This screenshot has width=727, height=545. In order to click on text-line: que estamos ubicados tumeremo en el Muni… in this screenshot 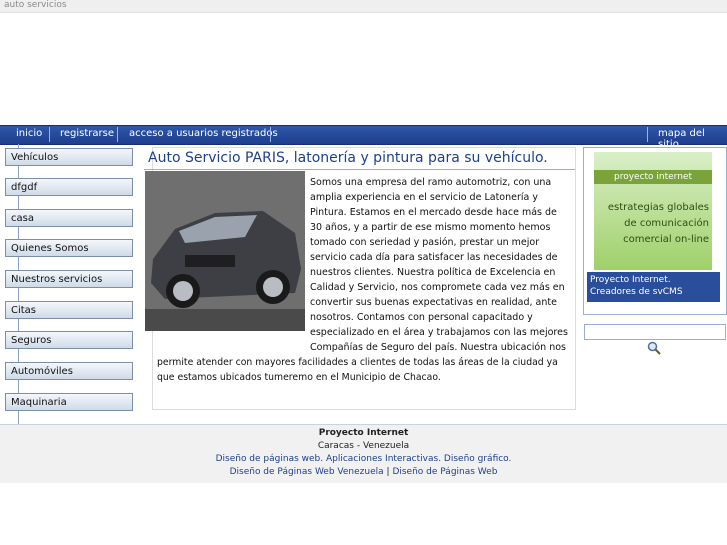, I will do `click(299, 377)`.